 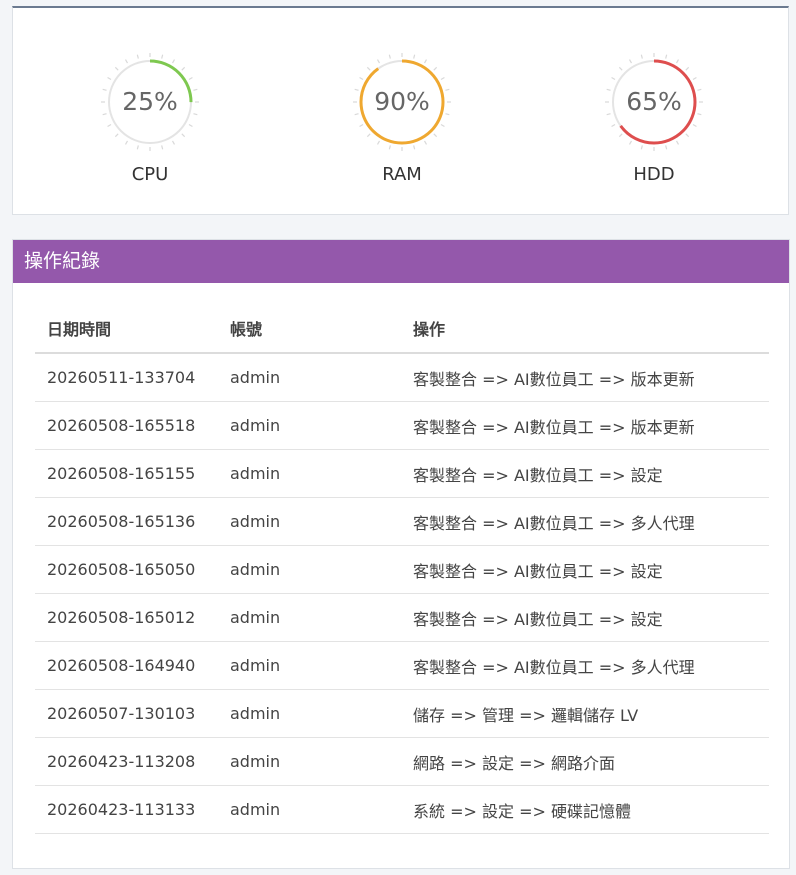 I want to click on cpu-gauge-label: CPU, so click(x=150, y=174).